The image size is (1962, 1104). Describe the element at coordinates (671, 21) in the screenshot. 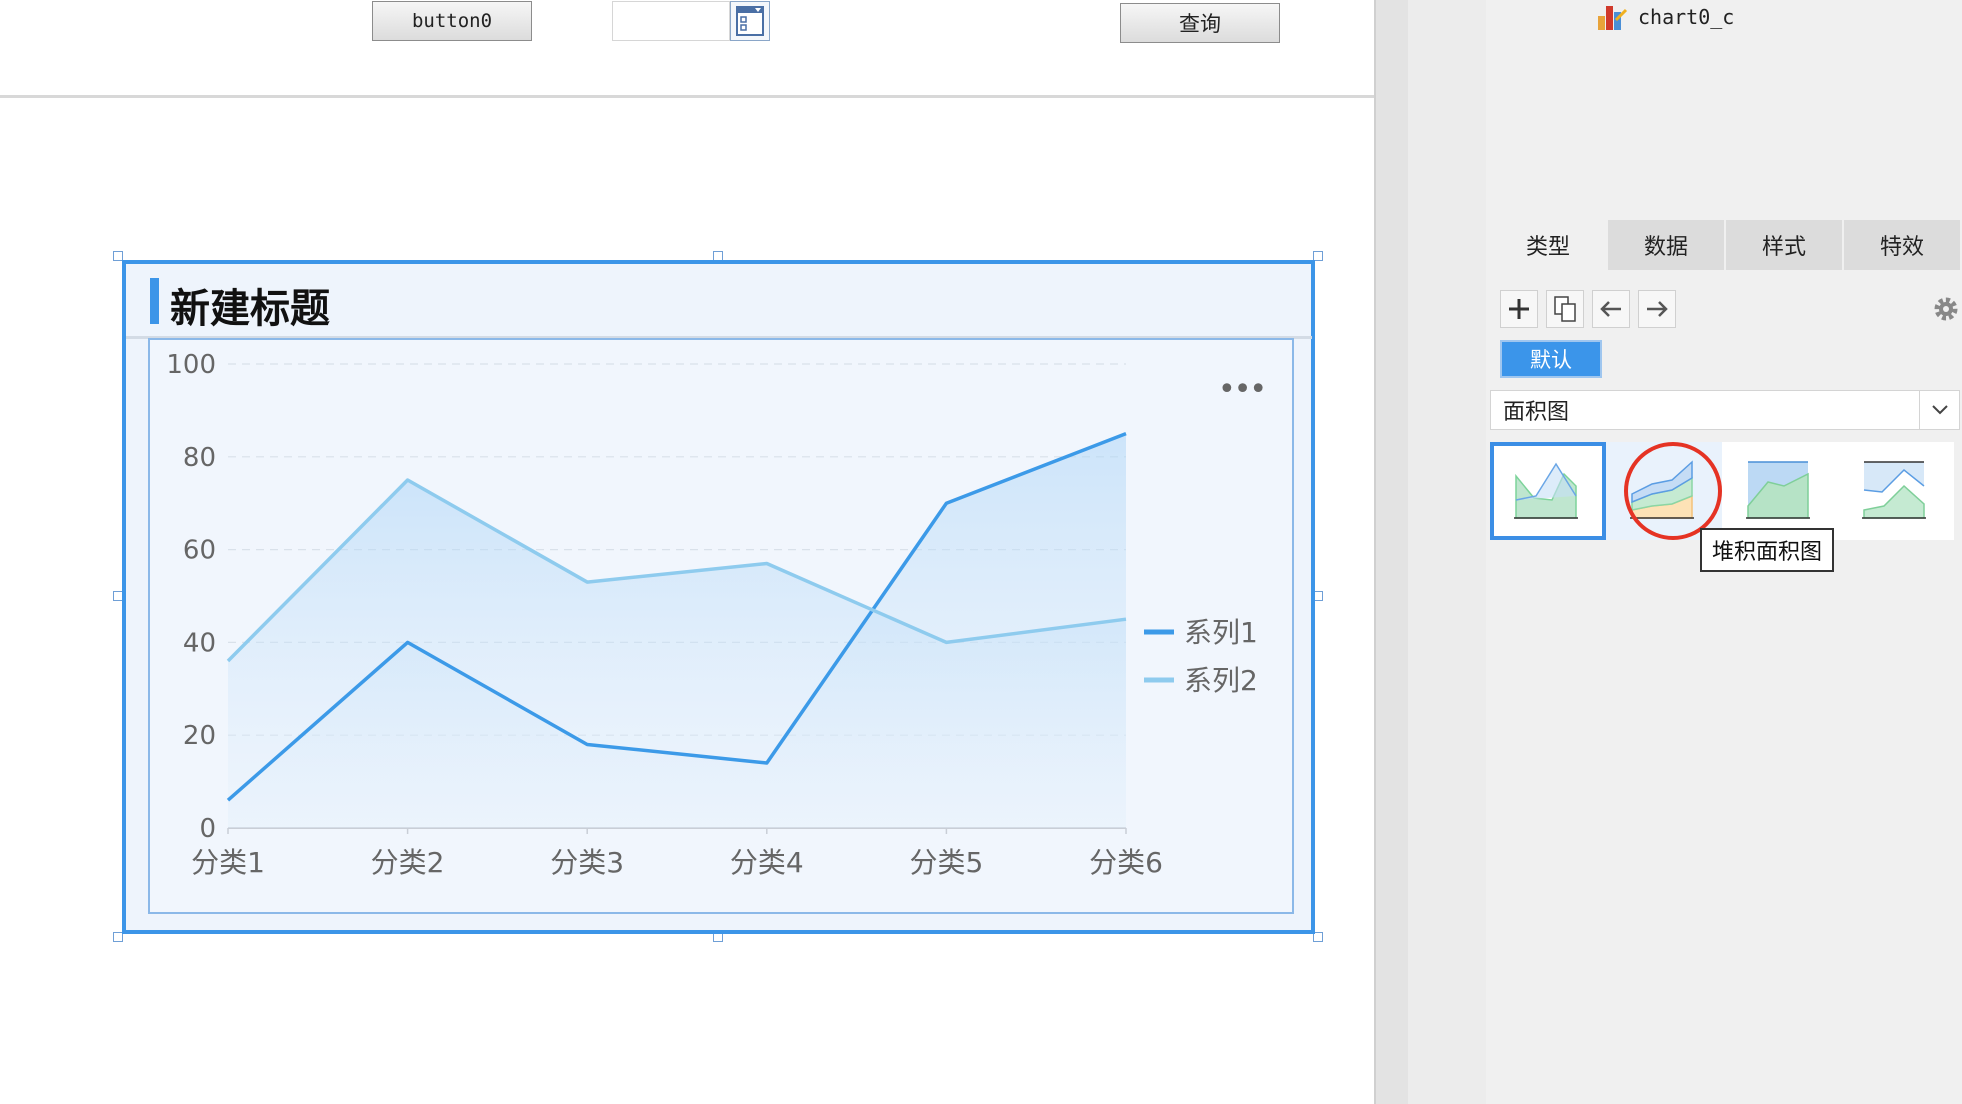

I see `date-input` at that location.